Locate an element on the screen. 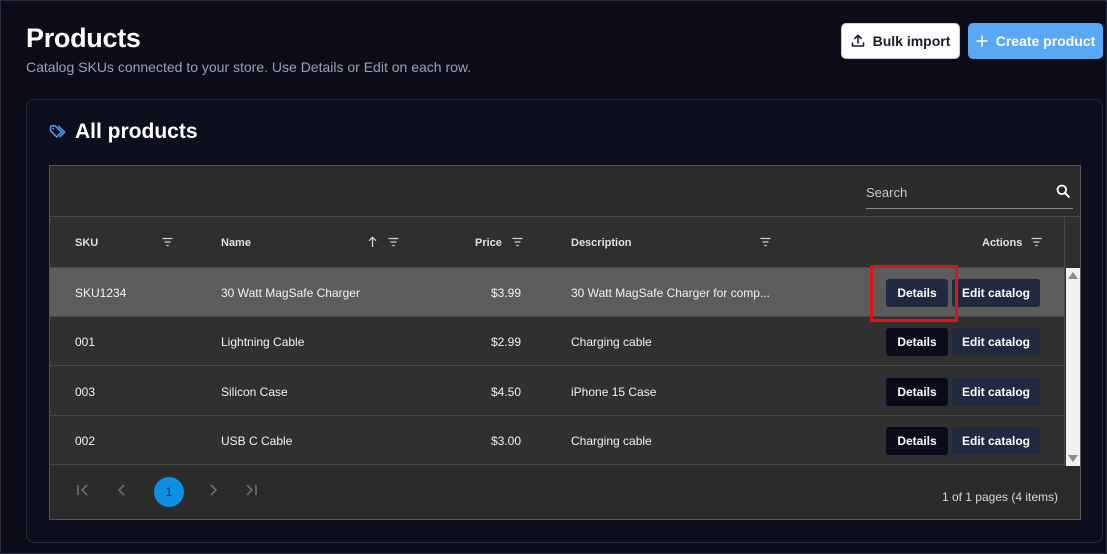 The image size is (1107, 554). search-box is located at coordinates (969, 192).